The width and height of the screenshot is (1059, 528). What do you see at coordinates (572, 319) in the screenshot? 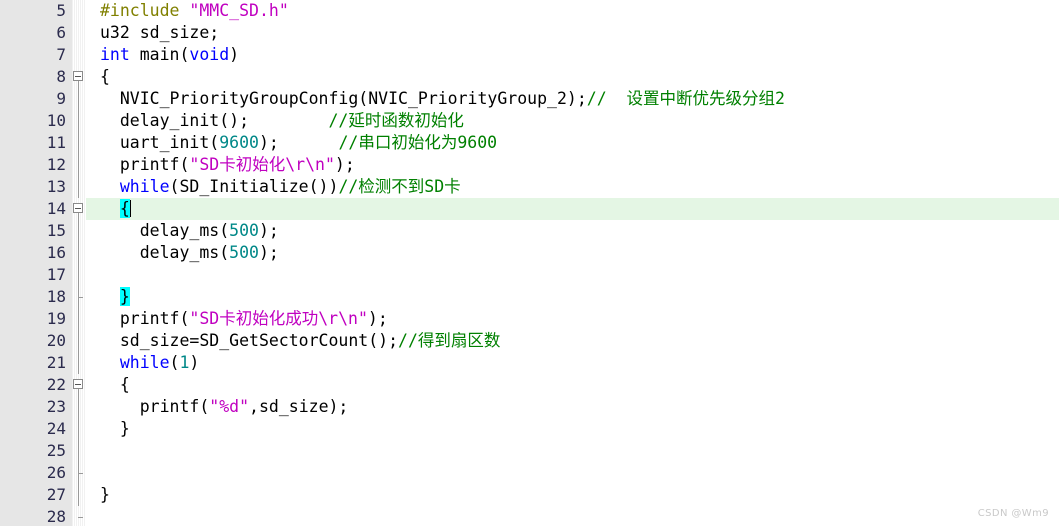
I see `code-line: printf("SD卡初始化成功\r\n");` at bounding box center [572, 319].